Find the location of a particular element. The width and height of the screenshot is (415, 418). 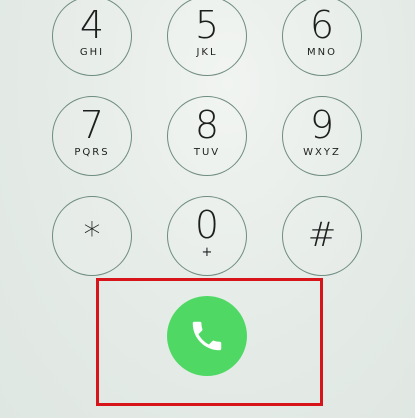

key-plus-sign: + is located at coordinates (207, 252).